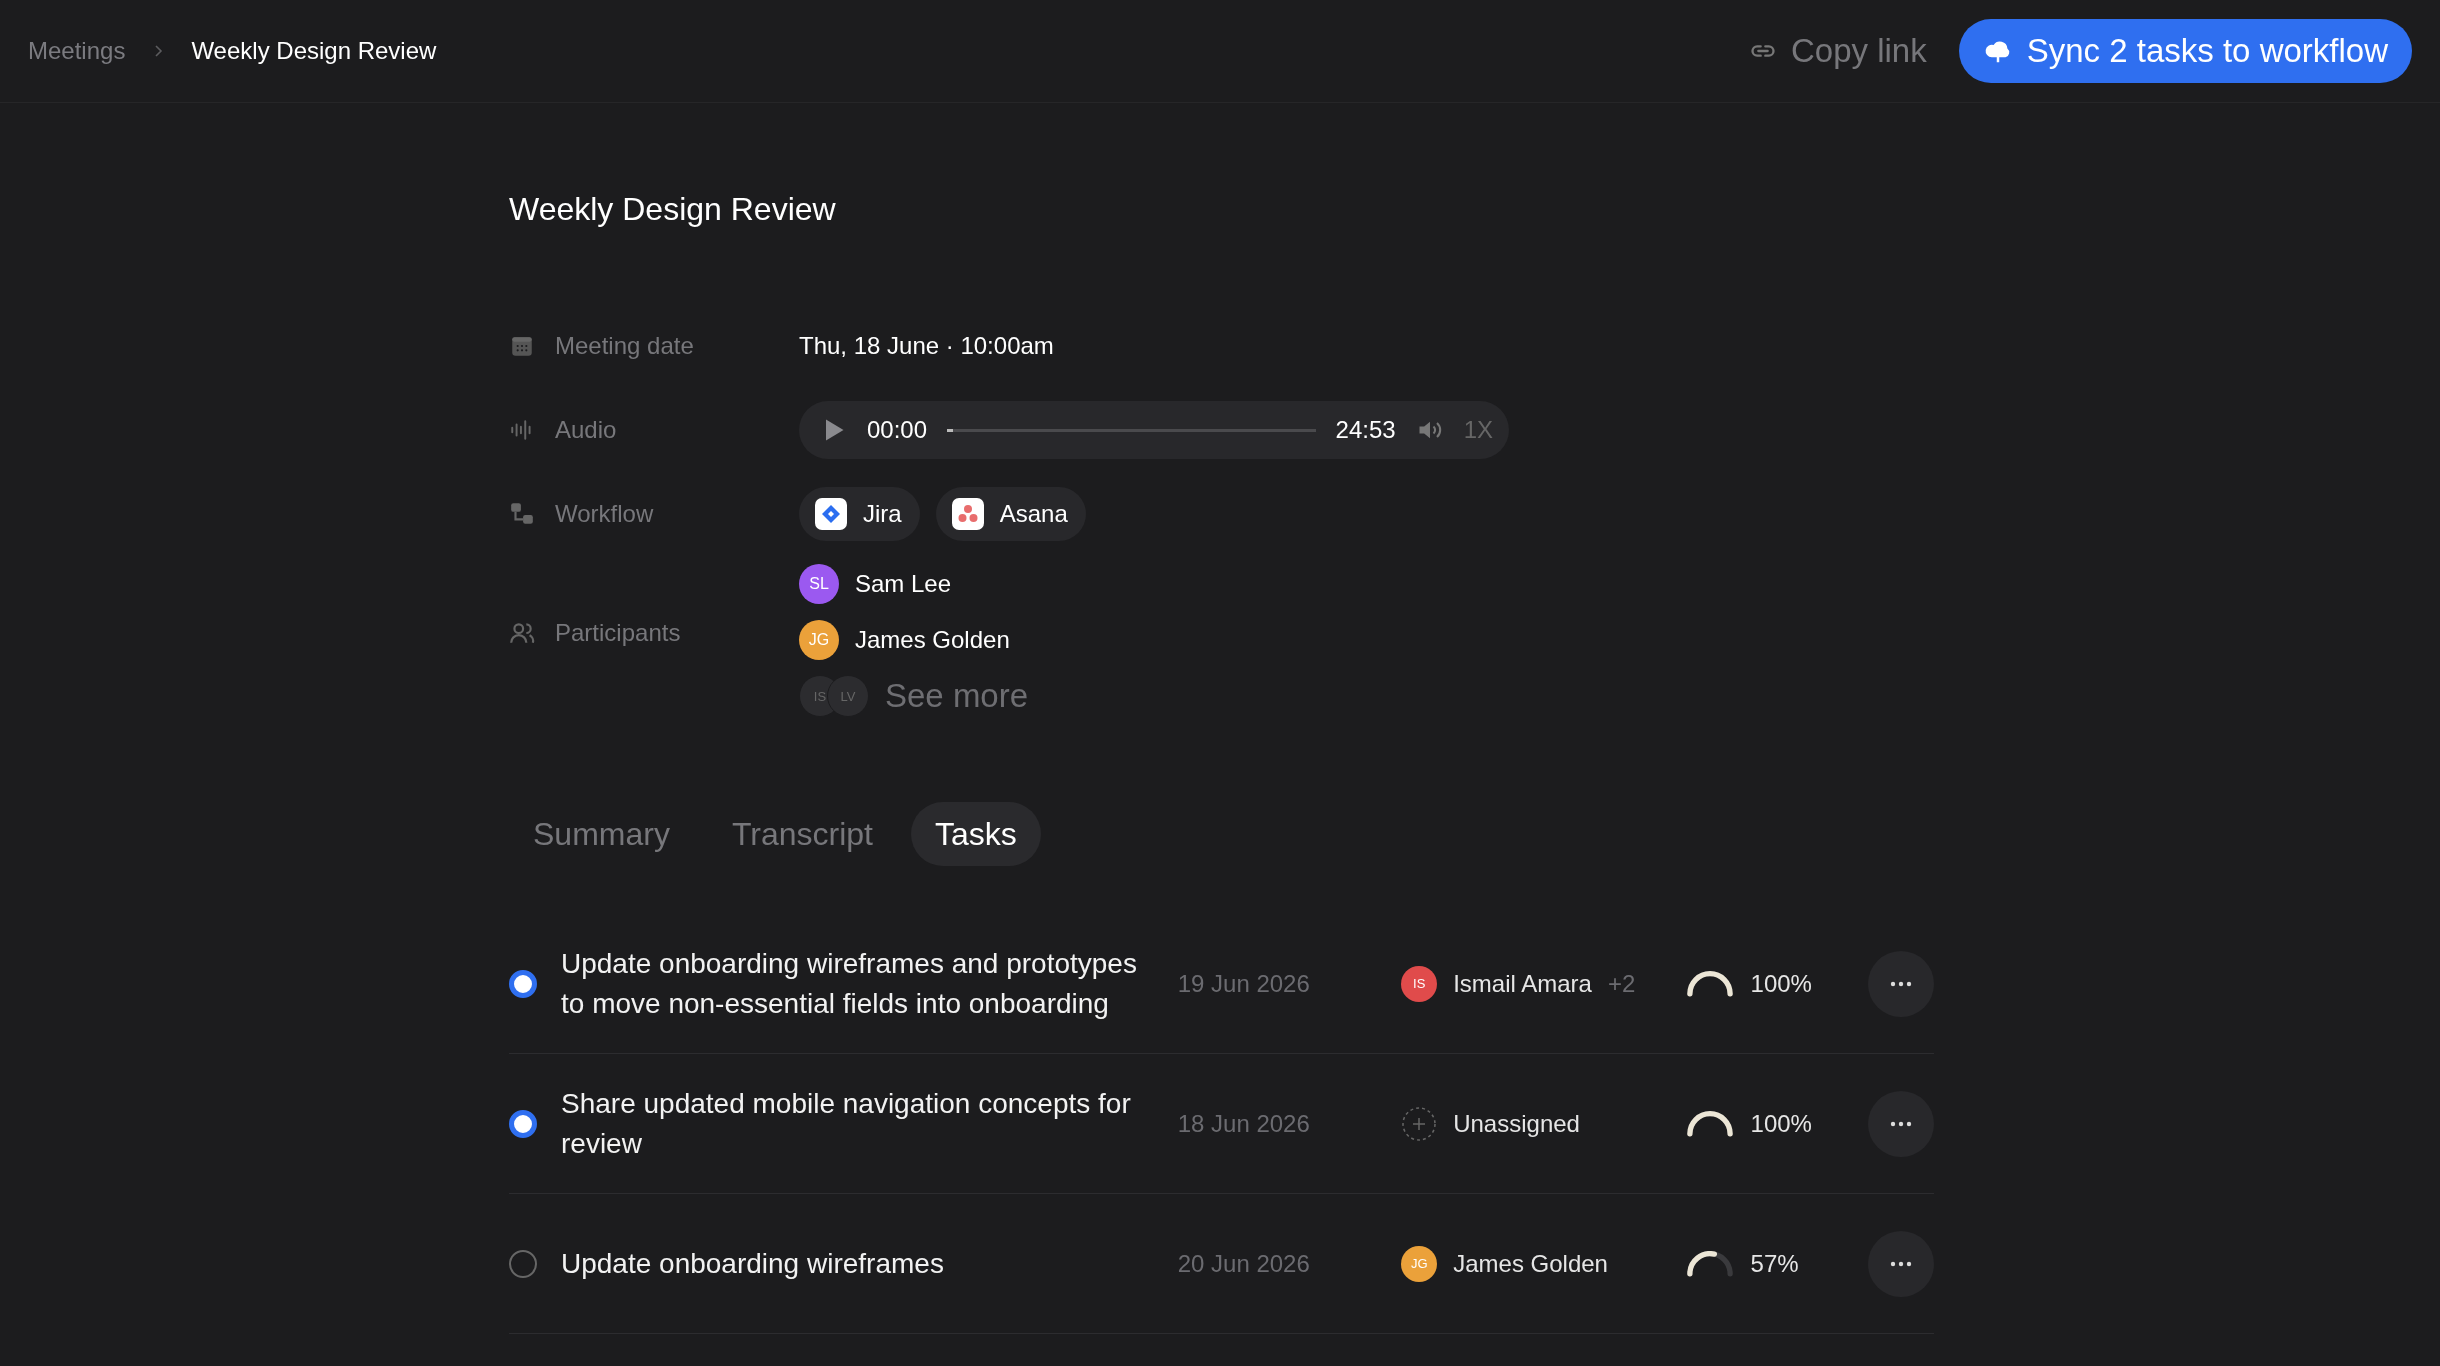 This screenshot has width=2440, height=1366. Describe the element at coordinates (601, 834) in the screenshot. I see `tab: Summary` at that location.